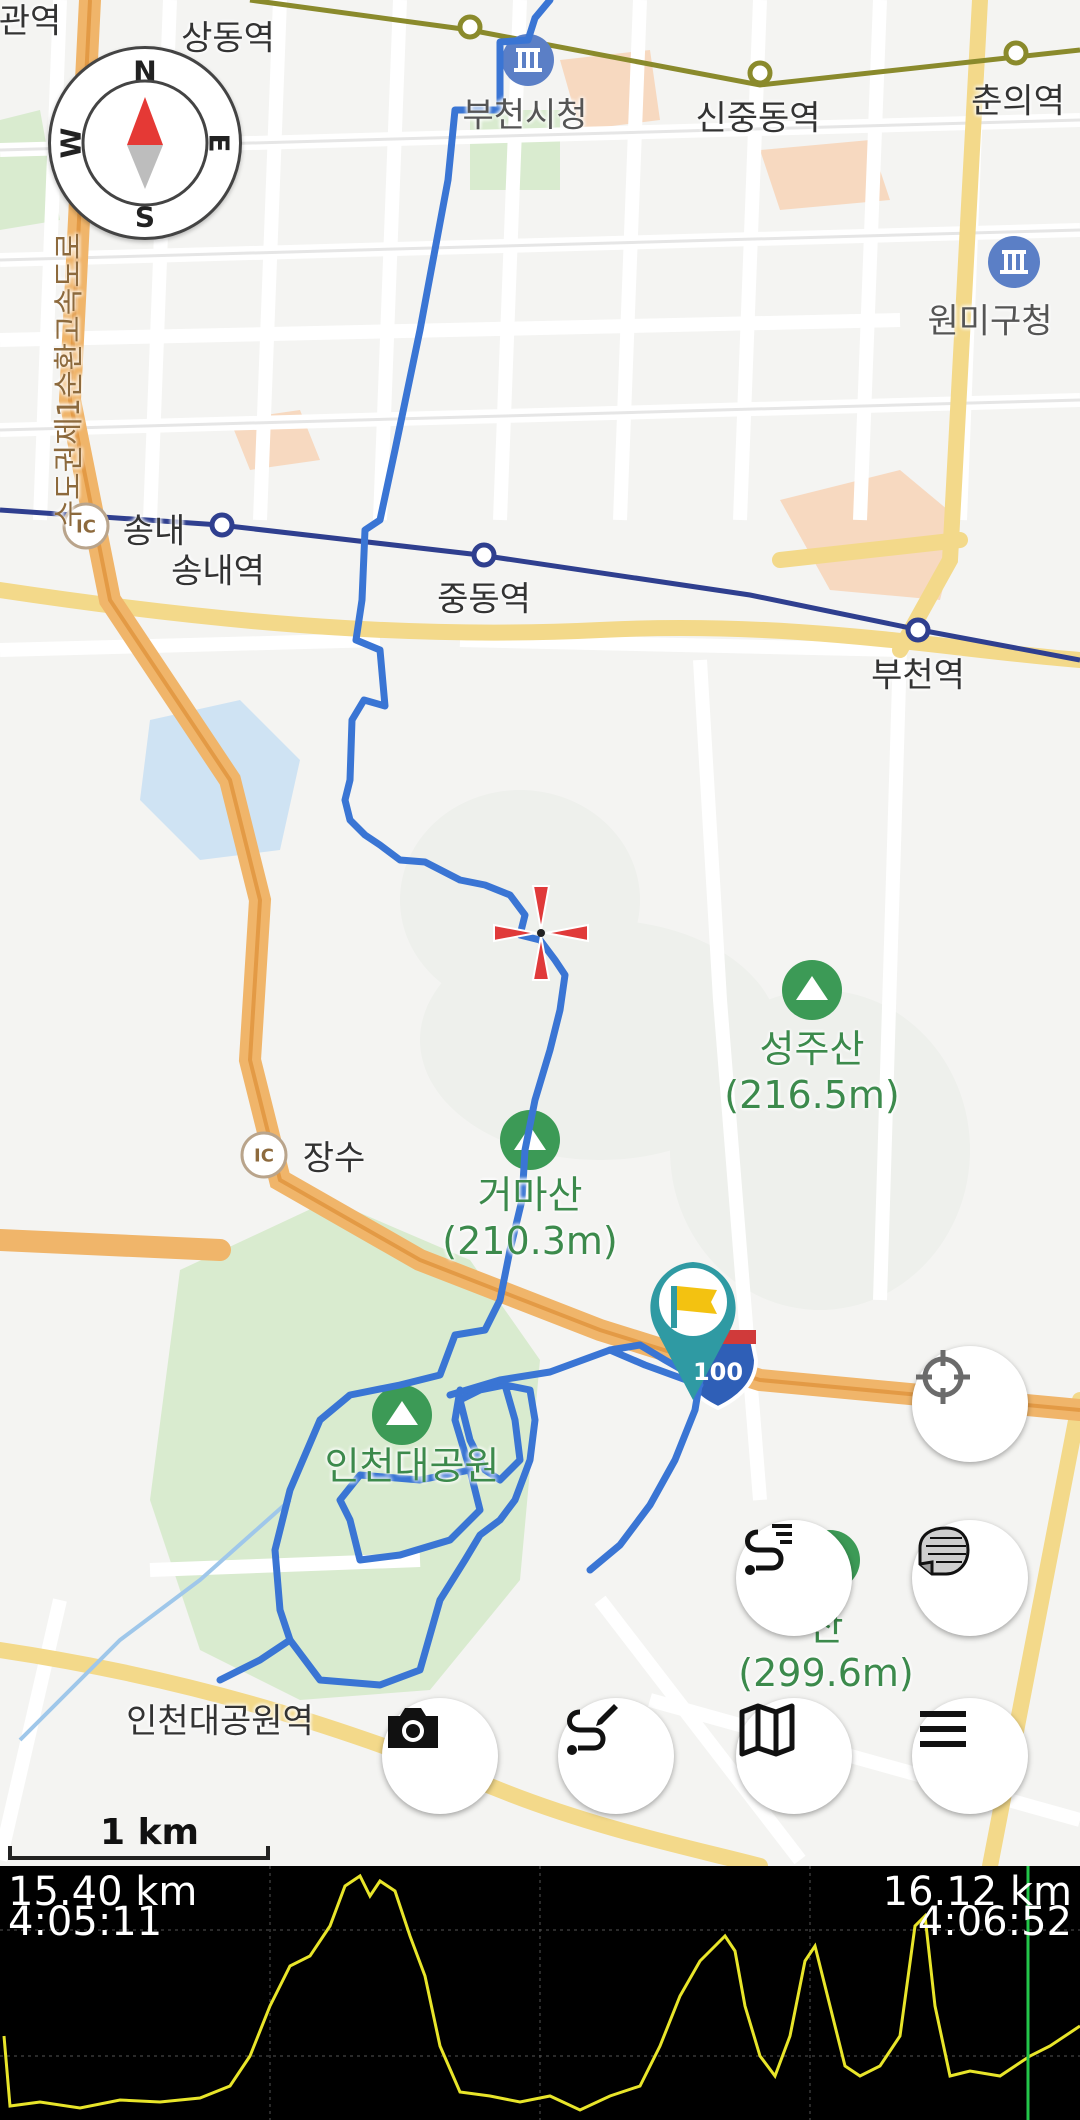 The image size is (1080, 2120). Describe the element at coordinates (69, 380) in the screenshot. I see `expressway-label: 수도권제1순환고속도로` at that location.